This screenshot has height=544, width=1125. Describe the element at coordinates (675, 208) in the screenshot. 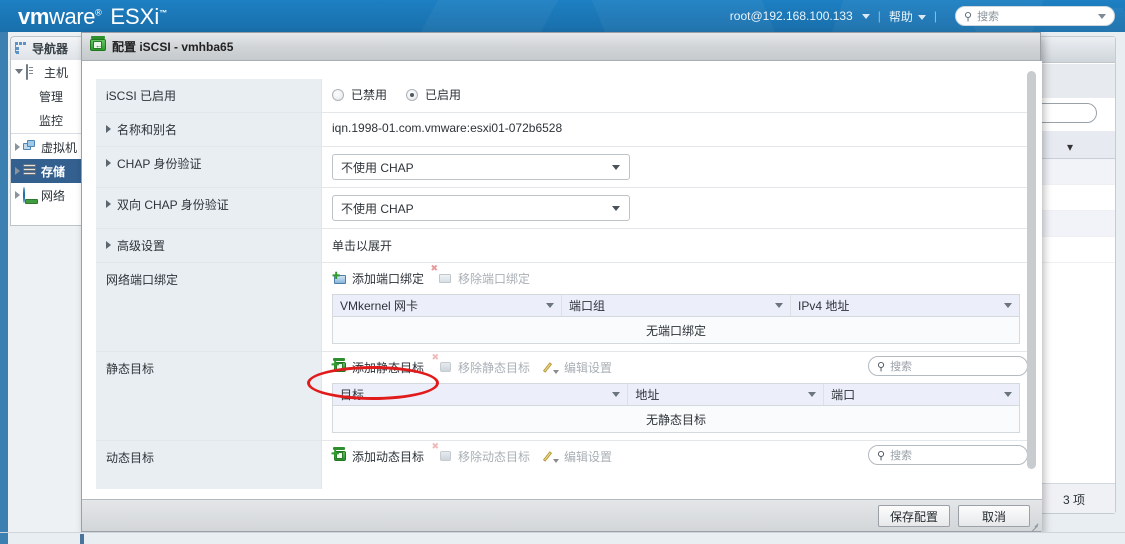

I see `row-value: 不使用 CHAP` at that location.